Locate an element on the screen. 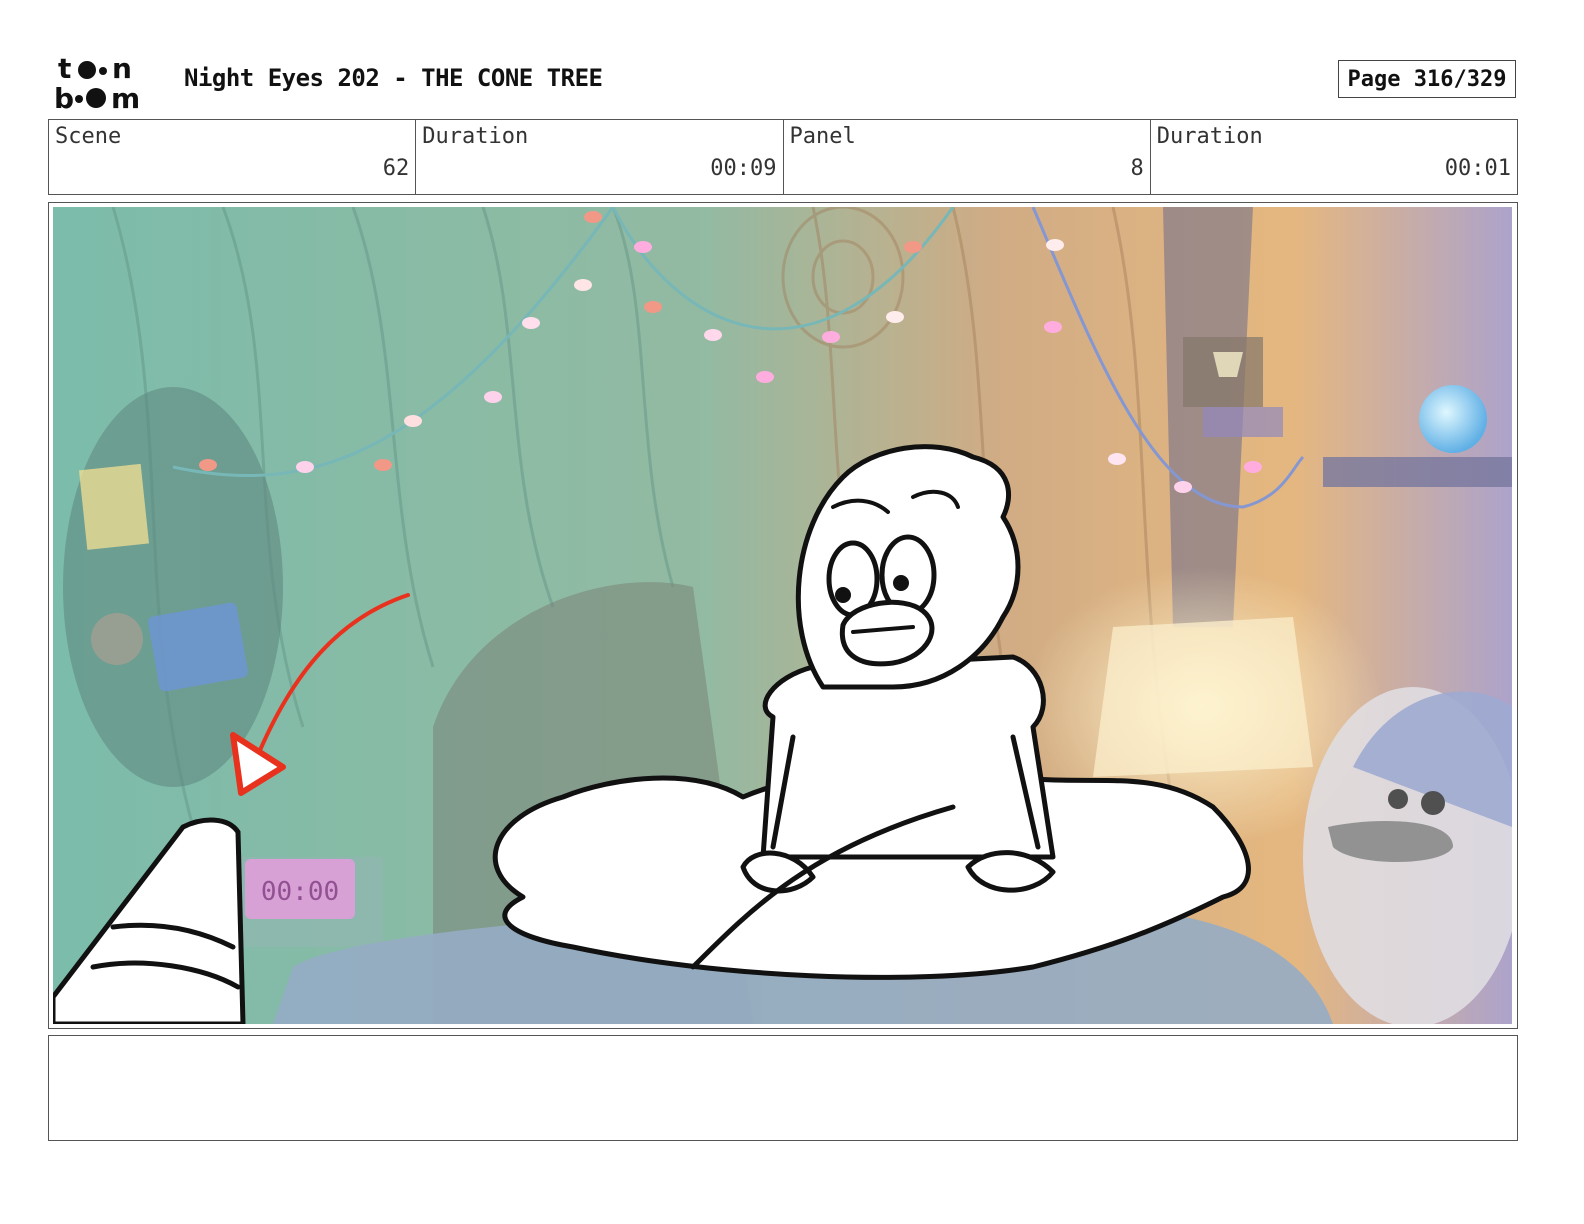 This screenshot has width=1584, height=1224. scene-duration-cell: Duration 00:09 is located at coordinates (600, 157).